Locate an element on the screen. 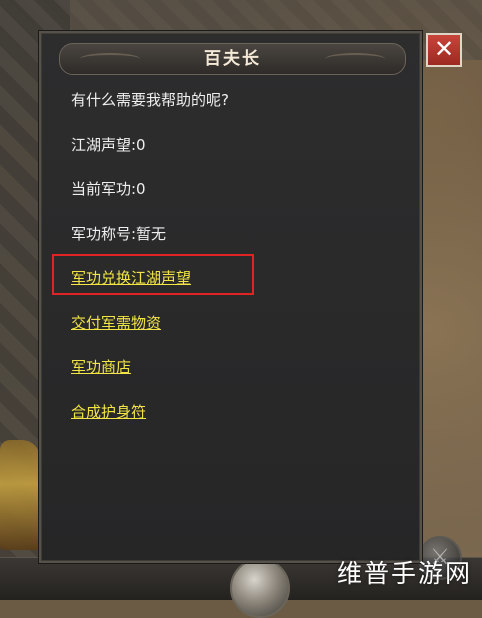  option-craft-amulet: 合成护身符 is located at coordinates (108, 411).